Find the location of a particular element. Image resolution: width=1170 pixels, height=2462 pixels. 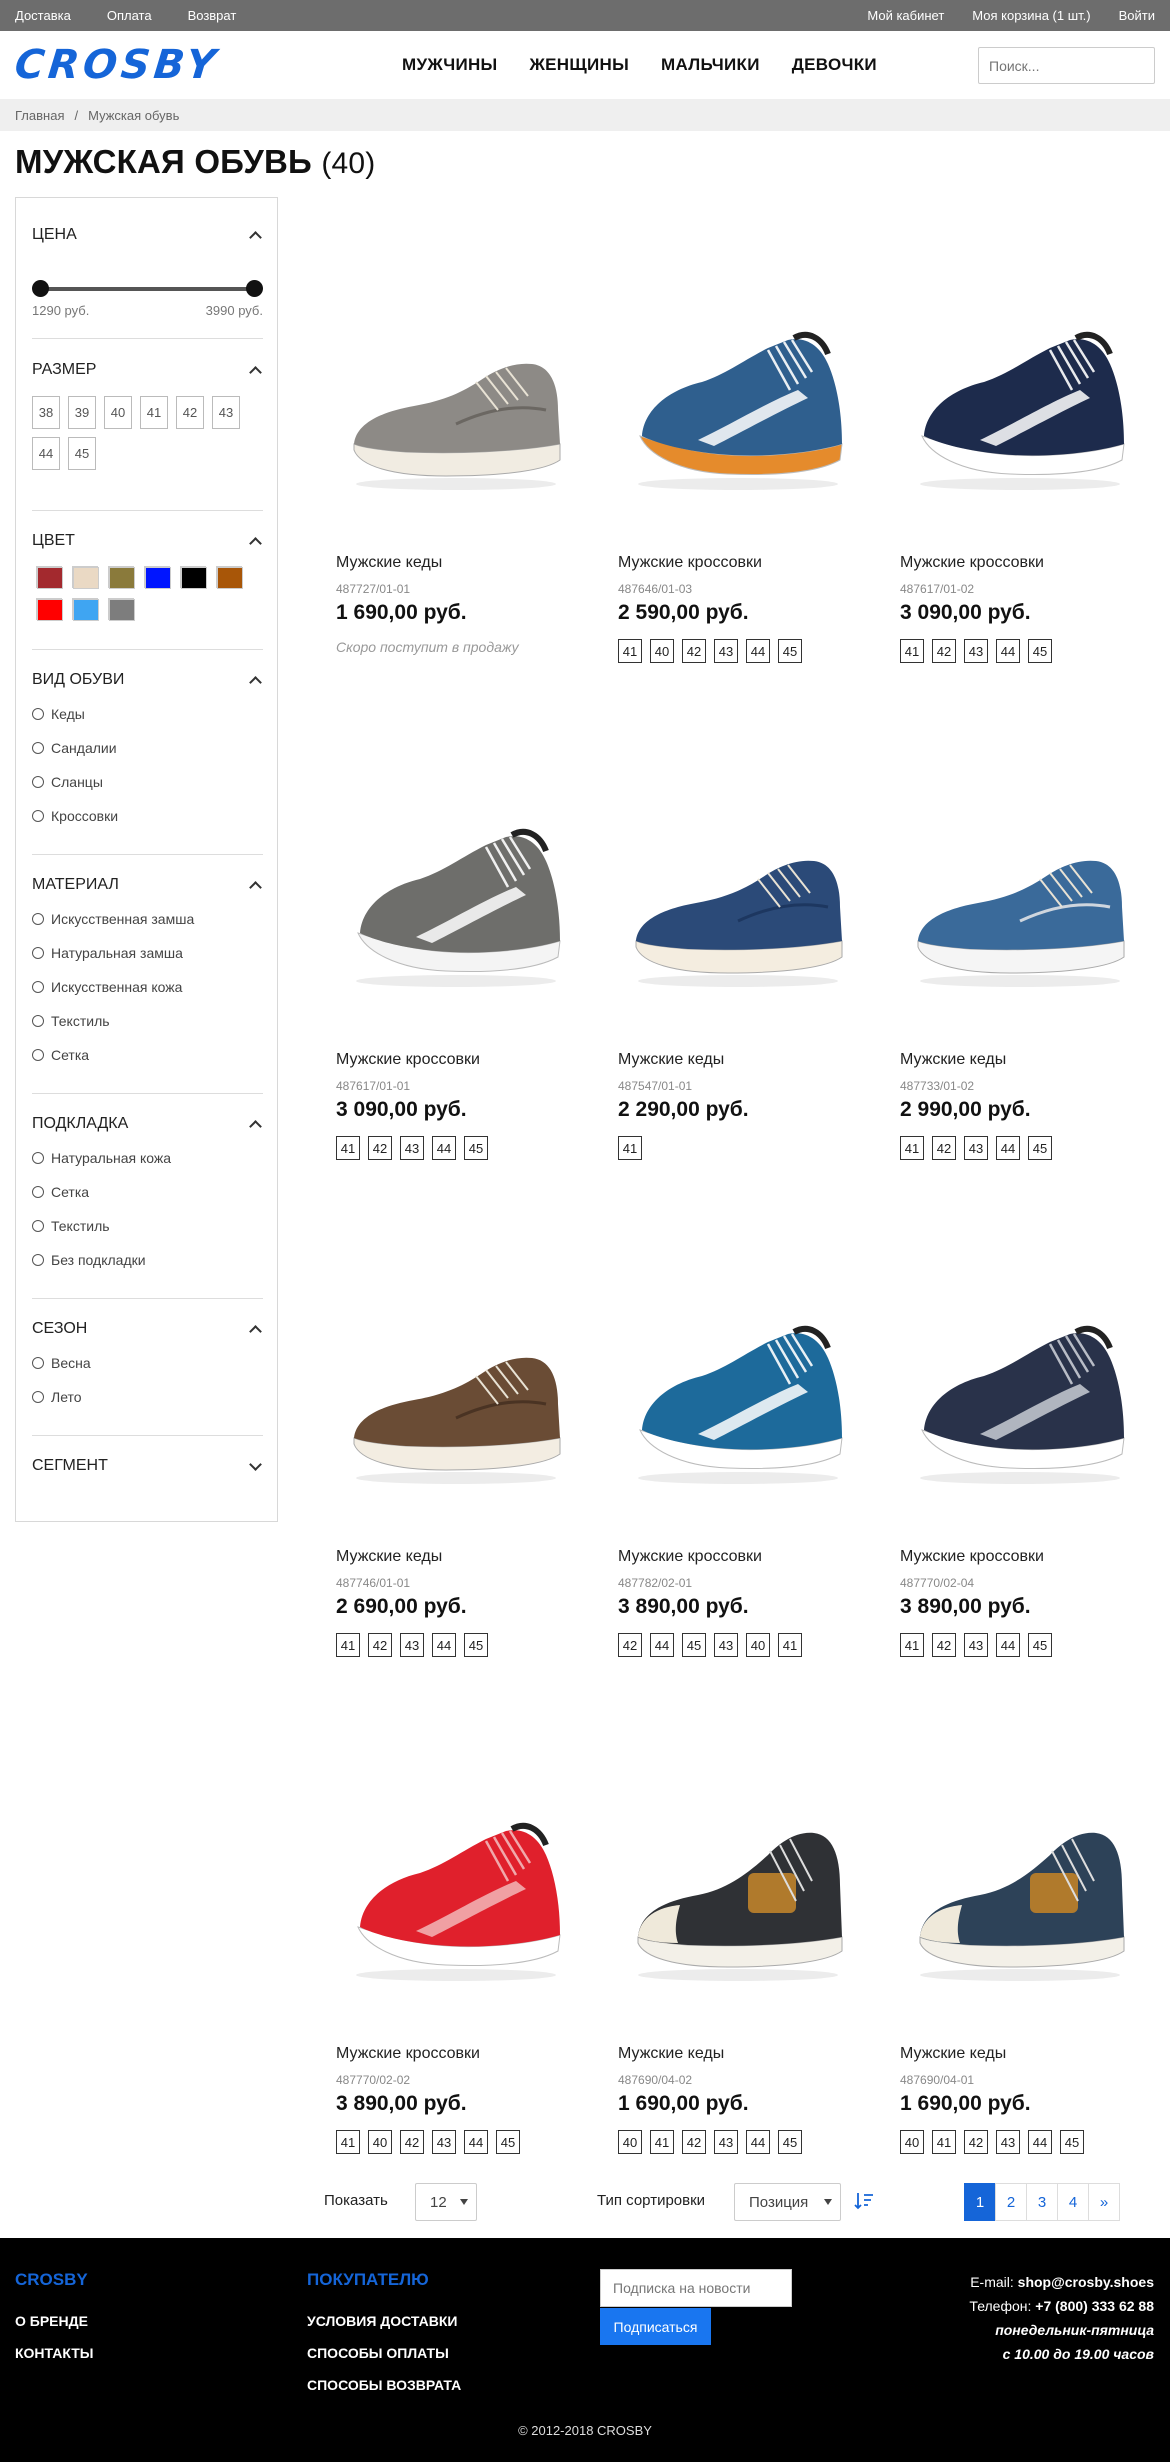

filter-option: Сланцы is located at coordinates (147, 782).